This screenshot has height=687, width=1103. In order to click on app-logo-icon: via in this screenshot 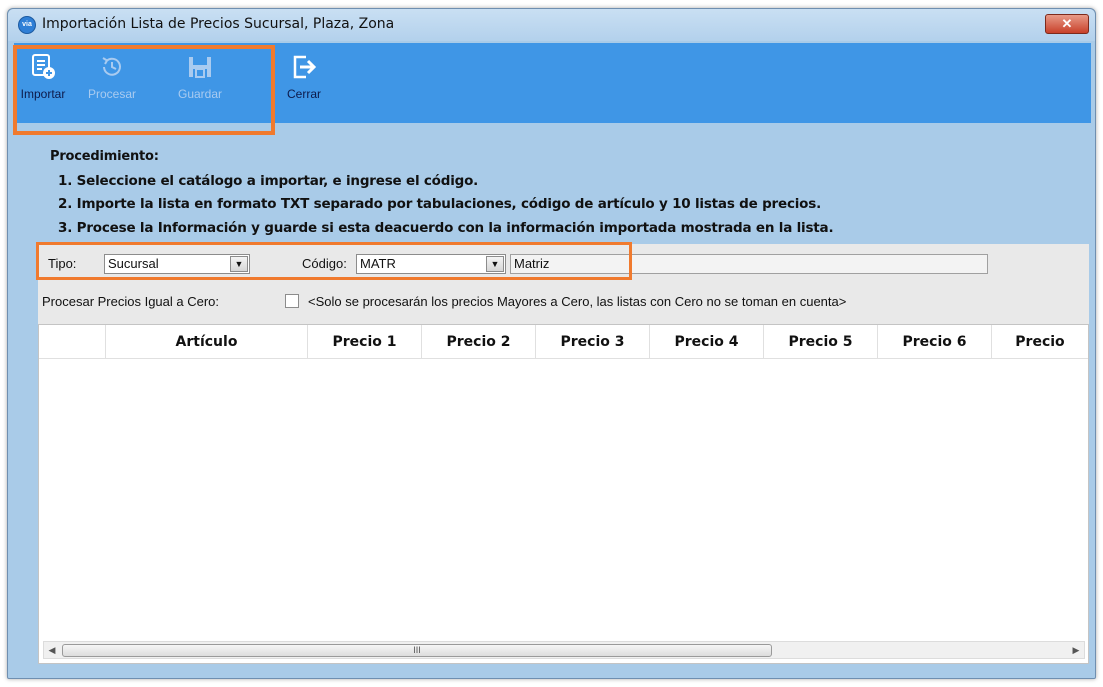, I will do `click(27, 25)`.